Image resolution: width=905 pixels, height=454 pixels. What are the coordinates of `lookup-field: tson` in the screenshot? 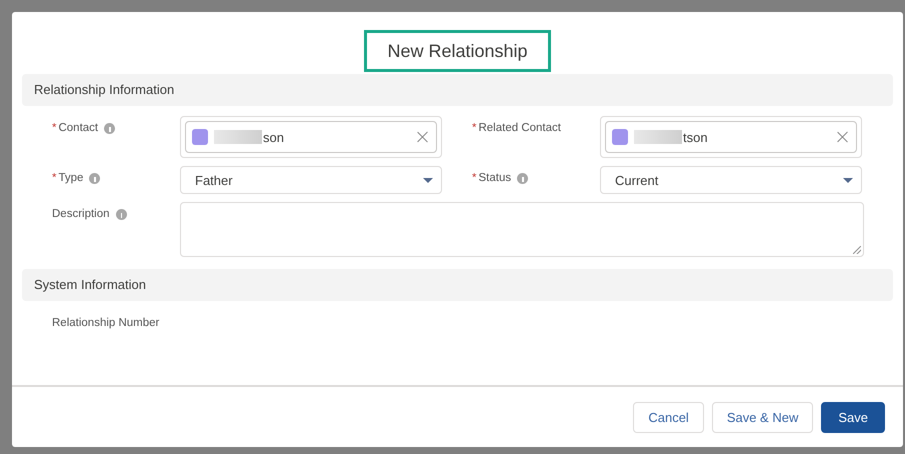 It's located at (731, 137).